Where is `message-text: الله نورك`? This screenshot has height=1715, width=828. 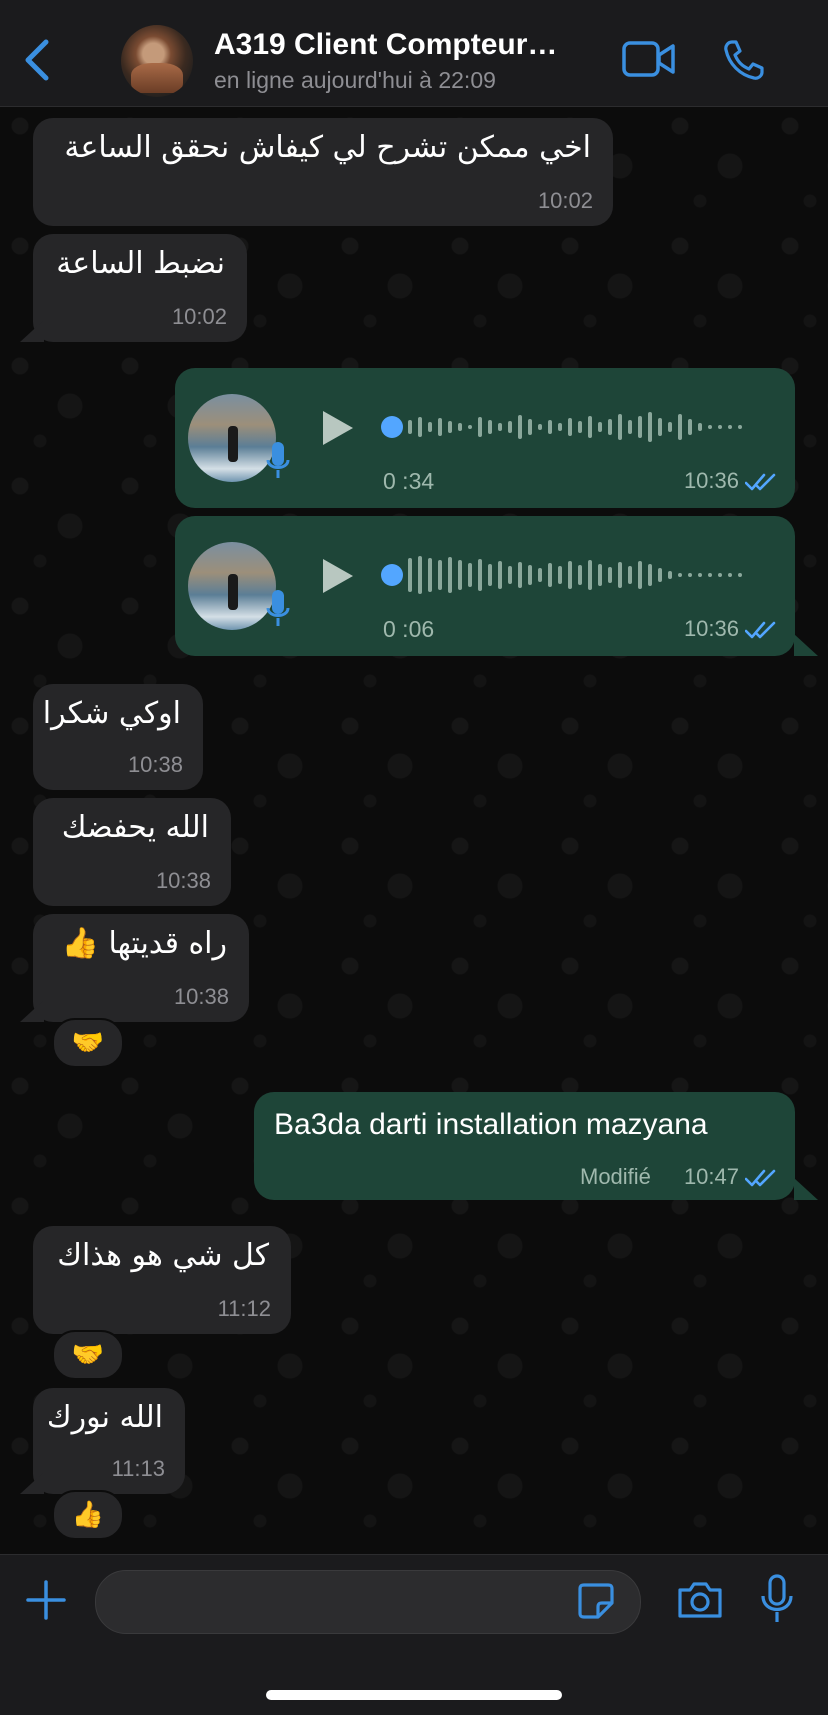 message-text: الله نورك is located at coordinates (104, 1417).